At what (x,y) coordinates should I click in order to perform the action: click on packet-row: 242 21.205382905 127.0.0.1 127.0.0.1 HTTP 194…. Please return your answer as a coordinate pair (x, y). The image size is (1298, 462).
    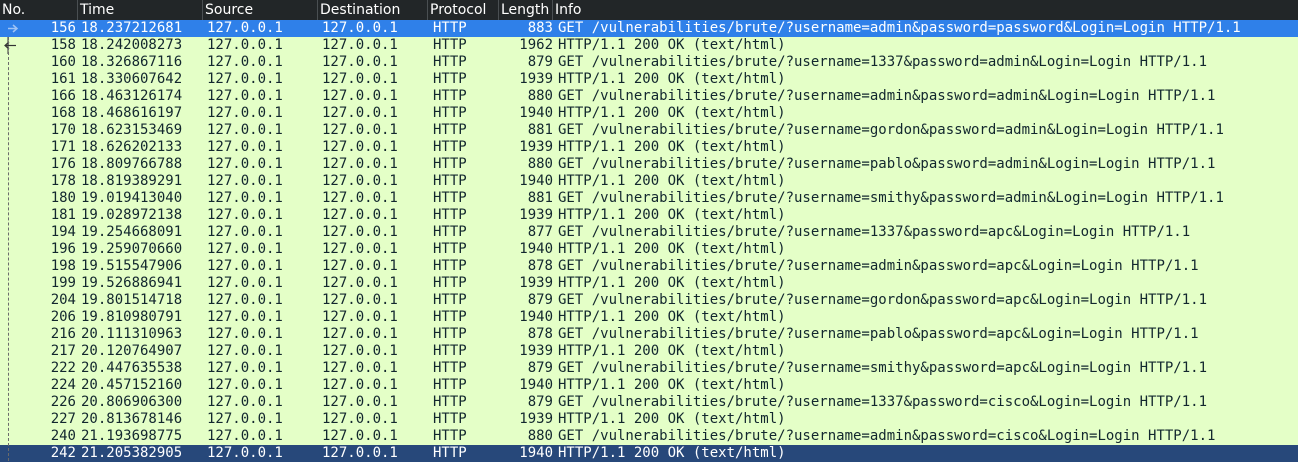
    Looking at the image, I should click on (649, 453).